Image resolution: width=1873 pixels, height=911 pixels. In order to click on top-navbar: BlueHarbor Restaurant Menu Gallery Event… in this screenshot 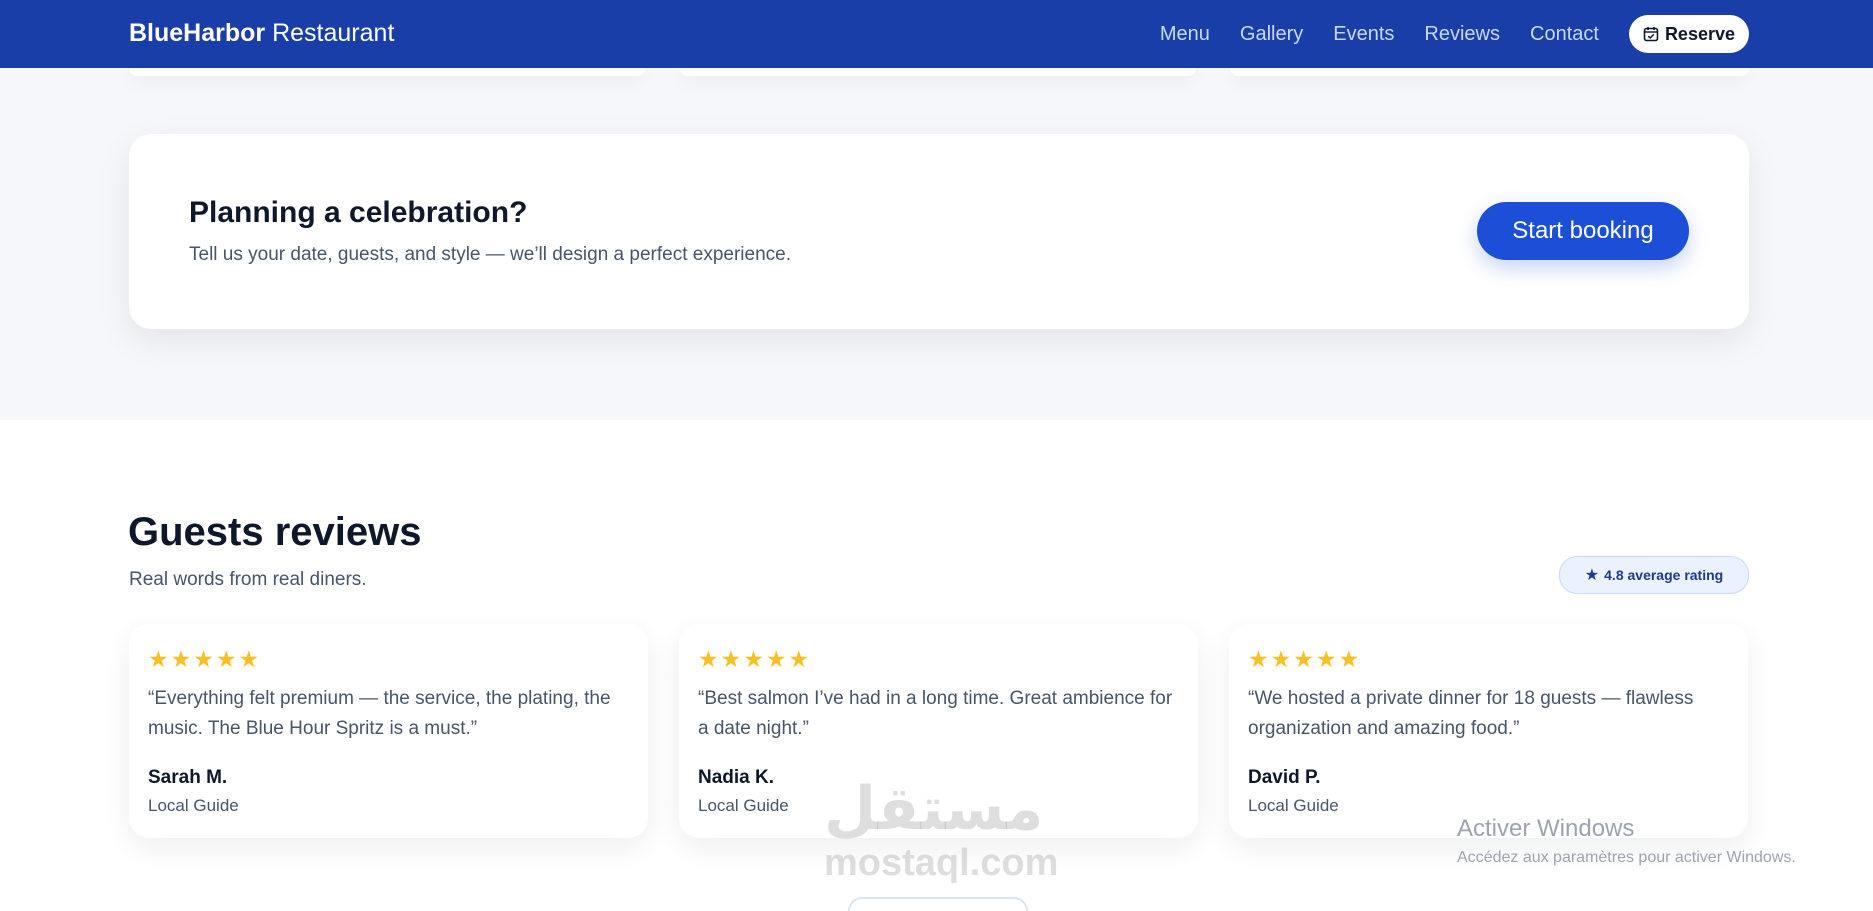, I will do `click(936, 34)`.